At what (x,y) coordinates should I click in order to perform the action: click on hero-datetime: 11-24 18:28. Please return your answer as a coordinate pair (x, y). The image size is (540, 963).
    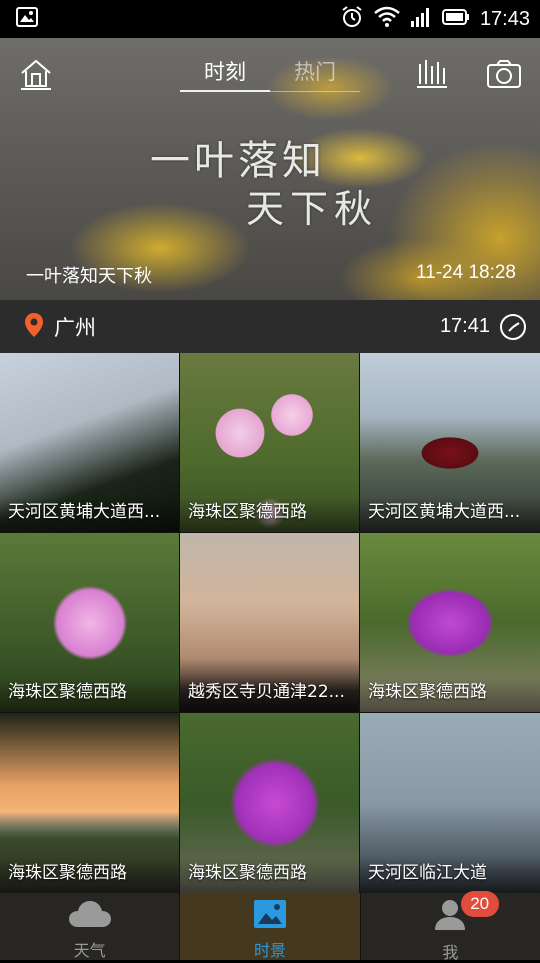
    Looking at the image, I should click on (465, 272).